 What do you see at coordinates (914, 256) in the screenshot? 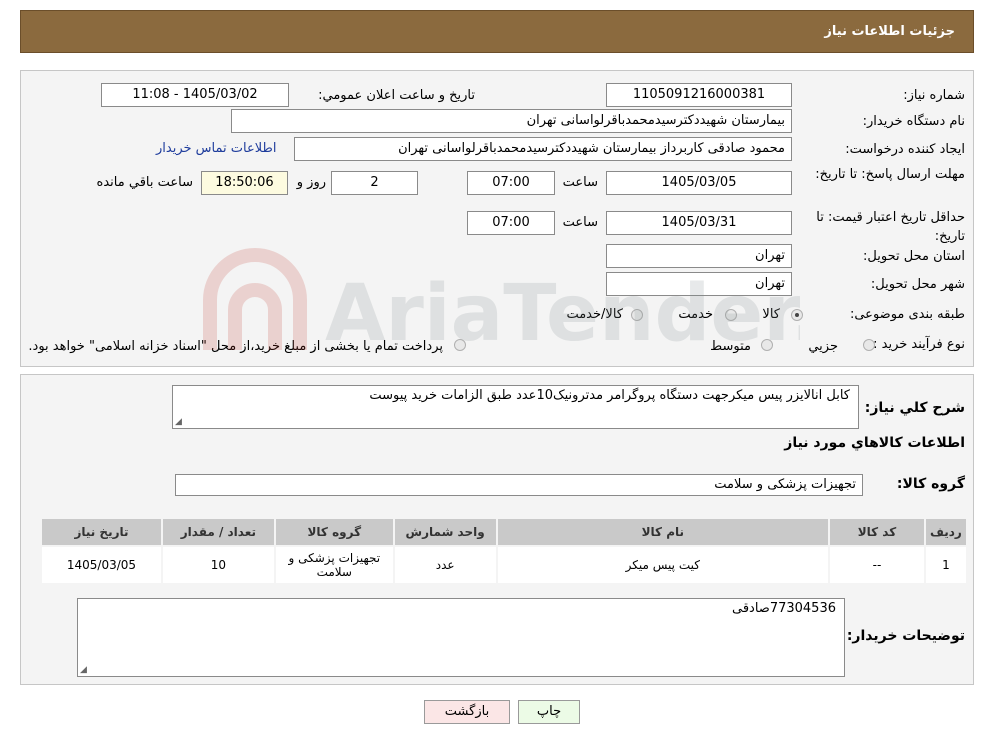
I see `province-label: استان محل تحويل:` at bounding box center [914, 256].